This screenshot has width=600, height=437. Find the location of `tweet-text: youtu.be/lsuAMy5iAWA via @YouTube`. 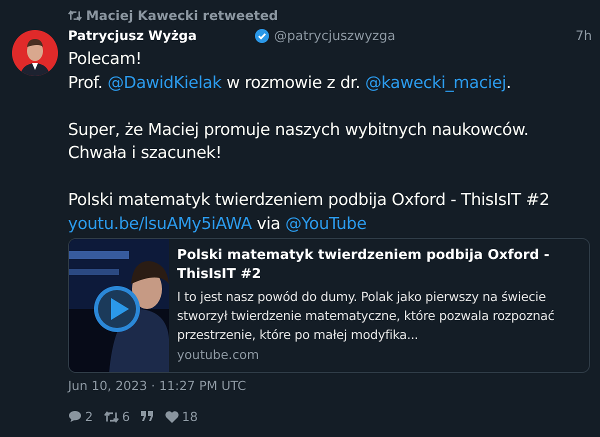

tweet-text: youtu.be/lsuAMy5iAWA via @YouTube is located at coordinates (218, 223).